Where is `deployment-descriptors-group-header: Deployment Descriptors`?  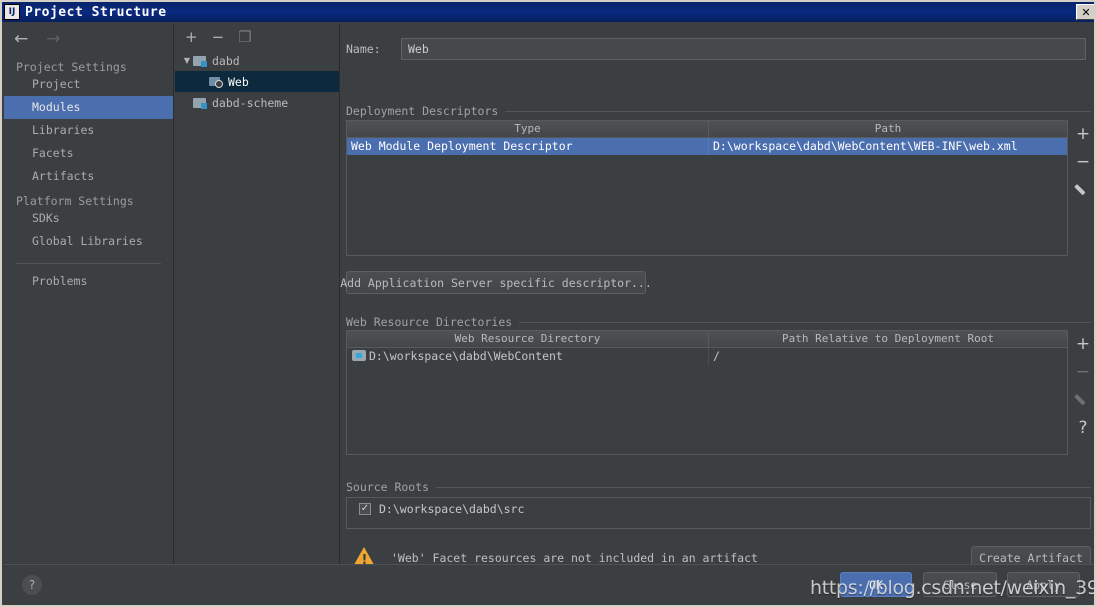 deployment-descriptors-group-header: Deployment Descriptors is located at coordinates (718, 111).